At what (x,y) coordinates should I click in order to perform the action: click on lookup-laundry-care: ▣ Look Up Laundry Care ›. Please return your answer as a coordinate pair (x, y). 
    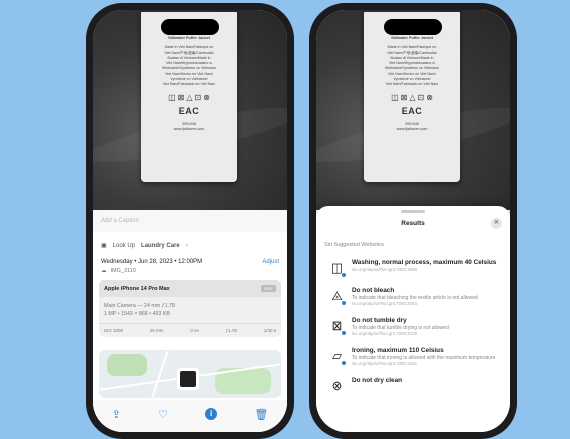
    Looking at the image, I should click on (190, 242).